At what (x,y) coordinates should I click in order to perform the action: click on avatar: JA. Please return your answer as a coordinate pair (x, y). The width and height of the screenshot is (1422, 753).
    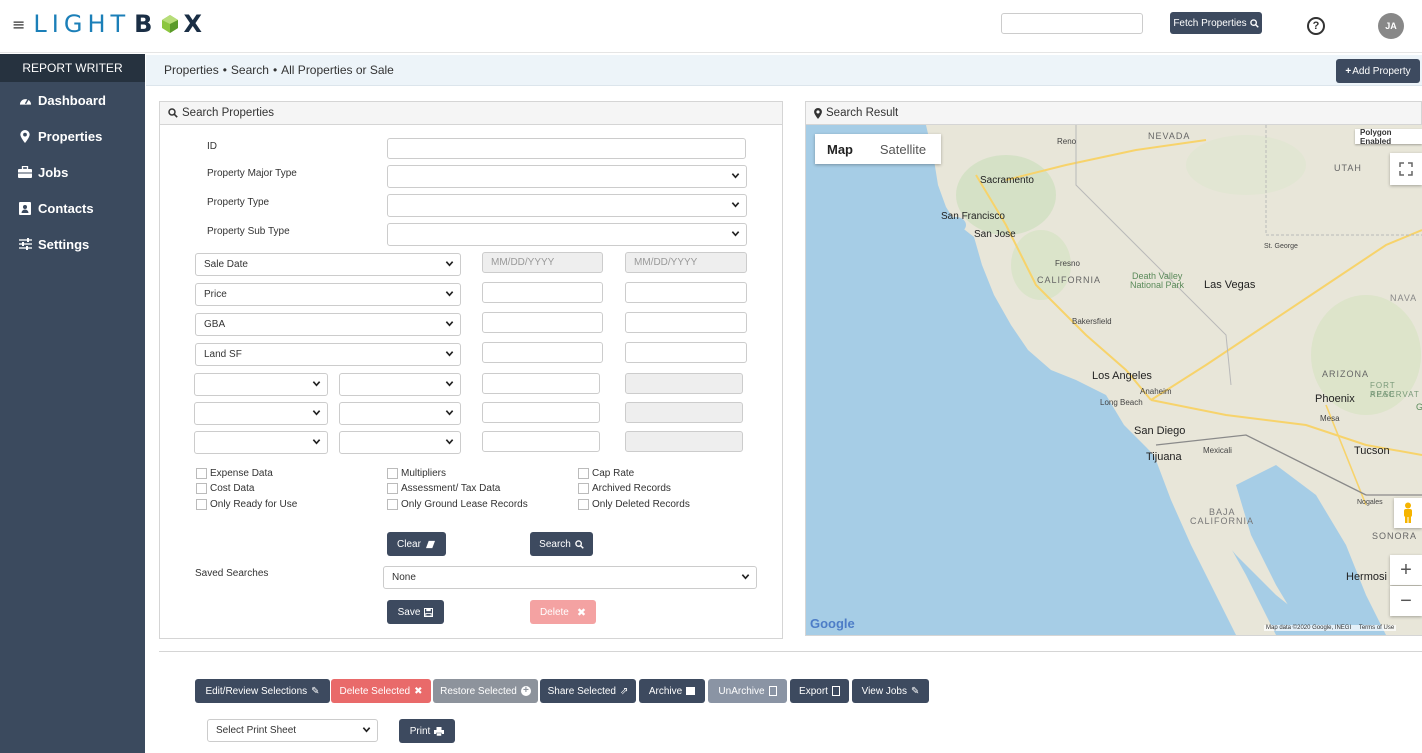
    Looking at the image, I should click on (1391, 26).